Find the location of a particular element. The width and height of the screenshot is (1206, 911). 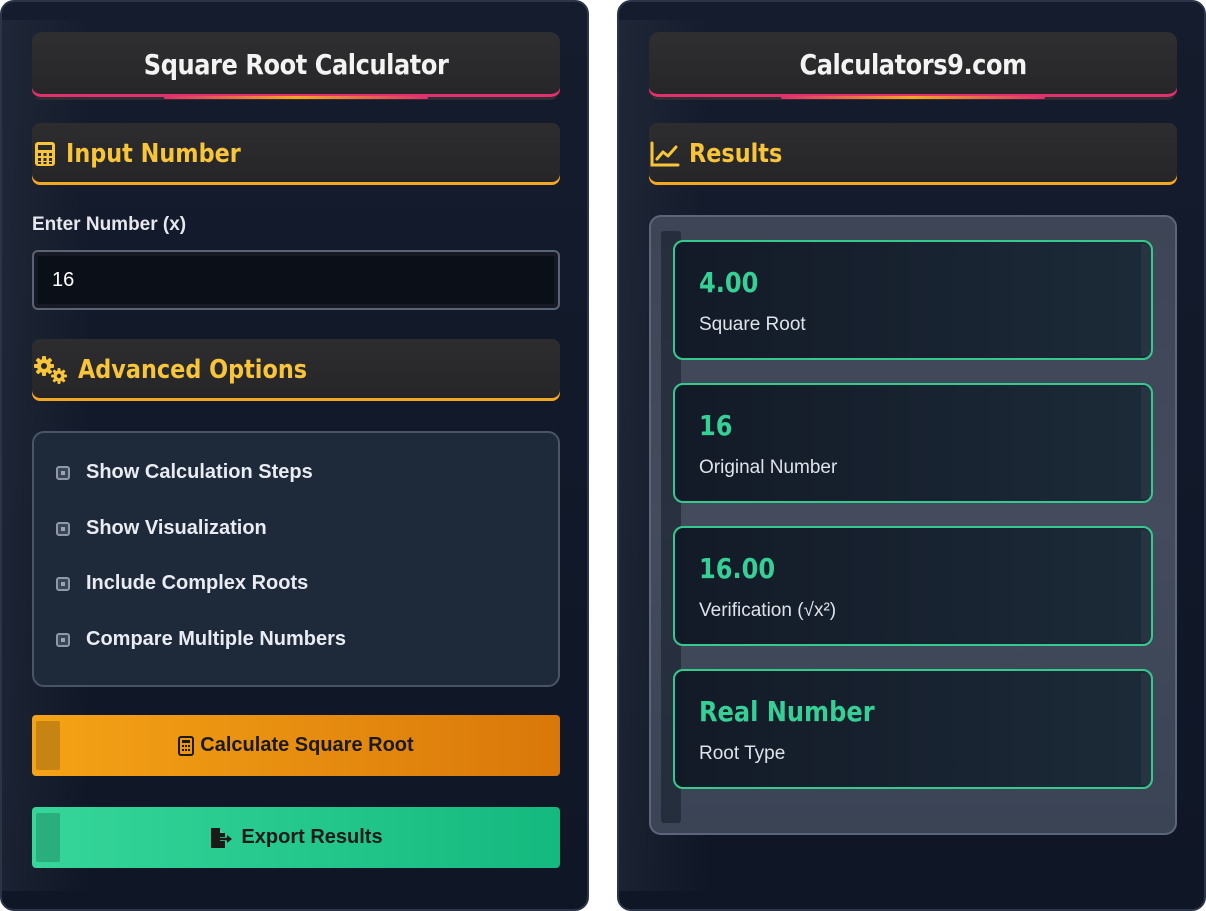

result-card-root-type: Real Number Root Type is located at coordinates (913, 729).